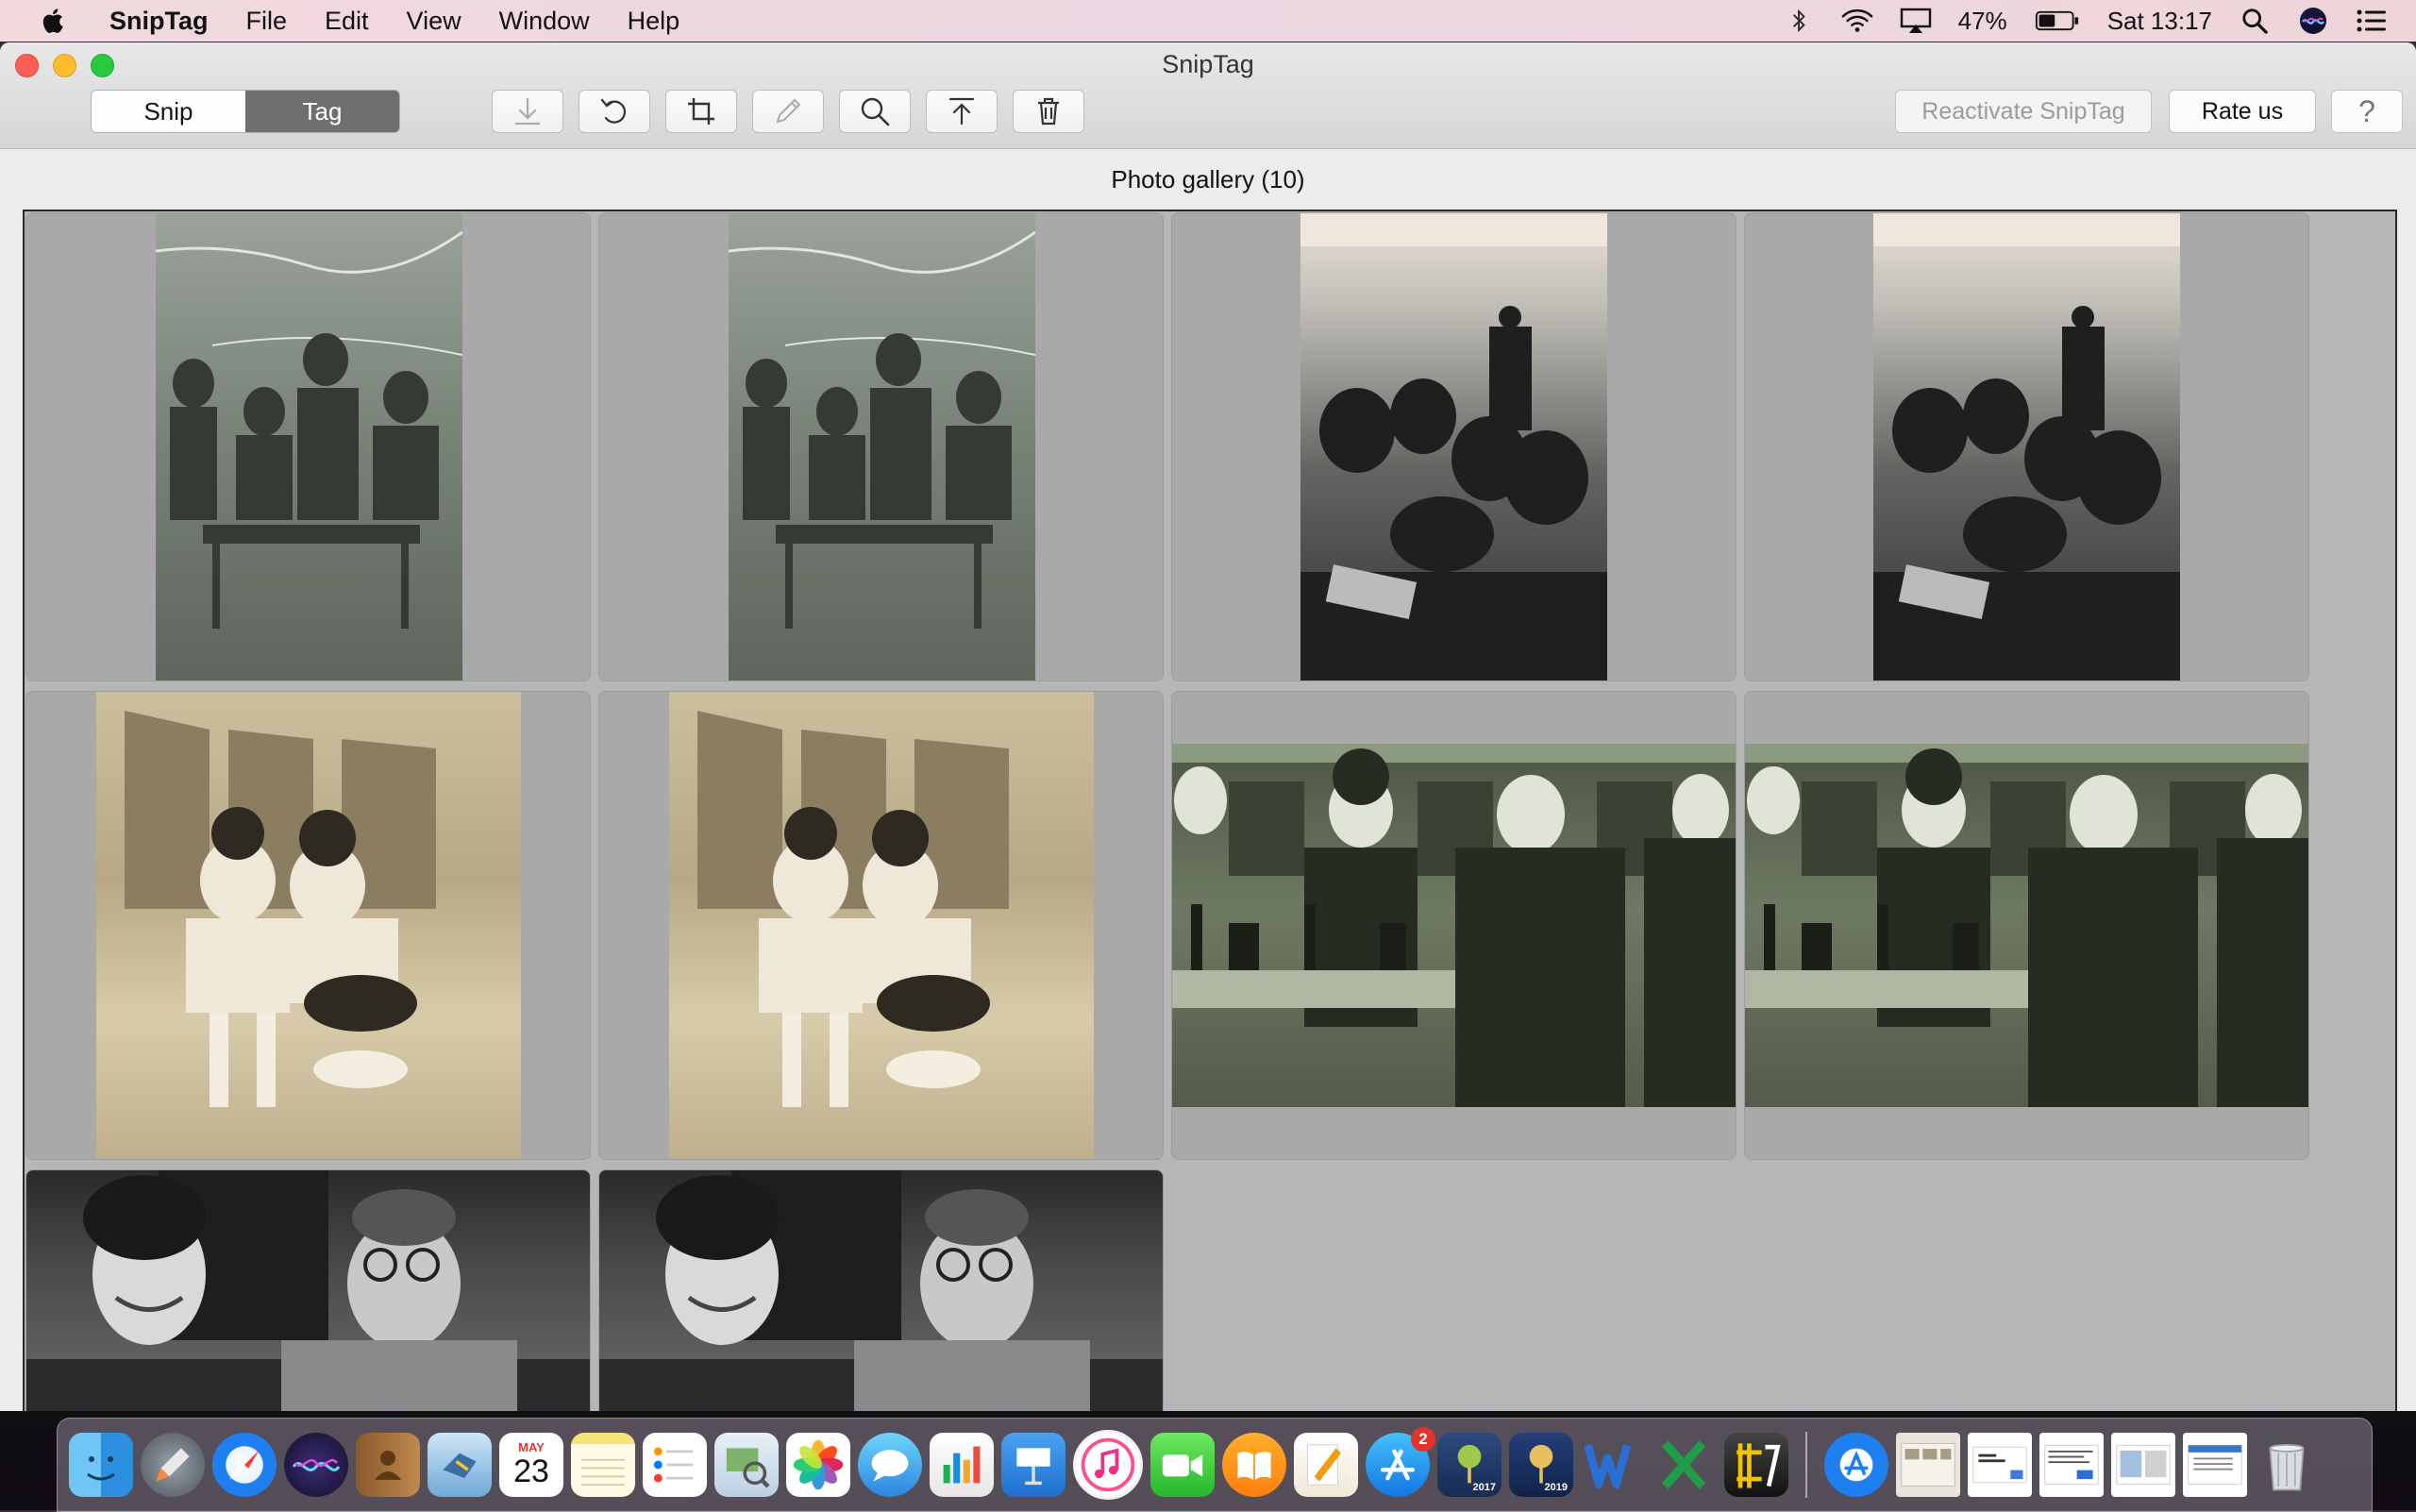 Image resolution: width=2416 pixels, height=1512 pixels. What do you see at coordinates (603, 1465) in the screenshot?
I see `notes-icon` at bounding box center [603, 1465].